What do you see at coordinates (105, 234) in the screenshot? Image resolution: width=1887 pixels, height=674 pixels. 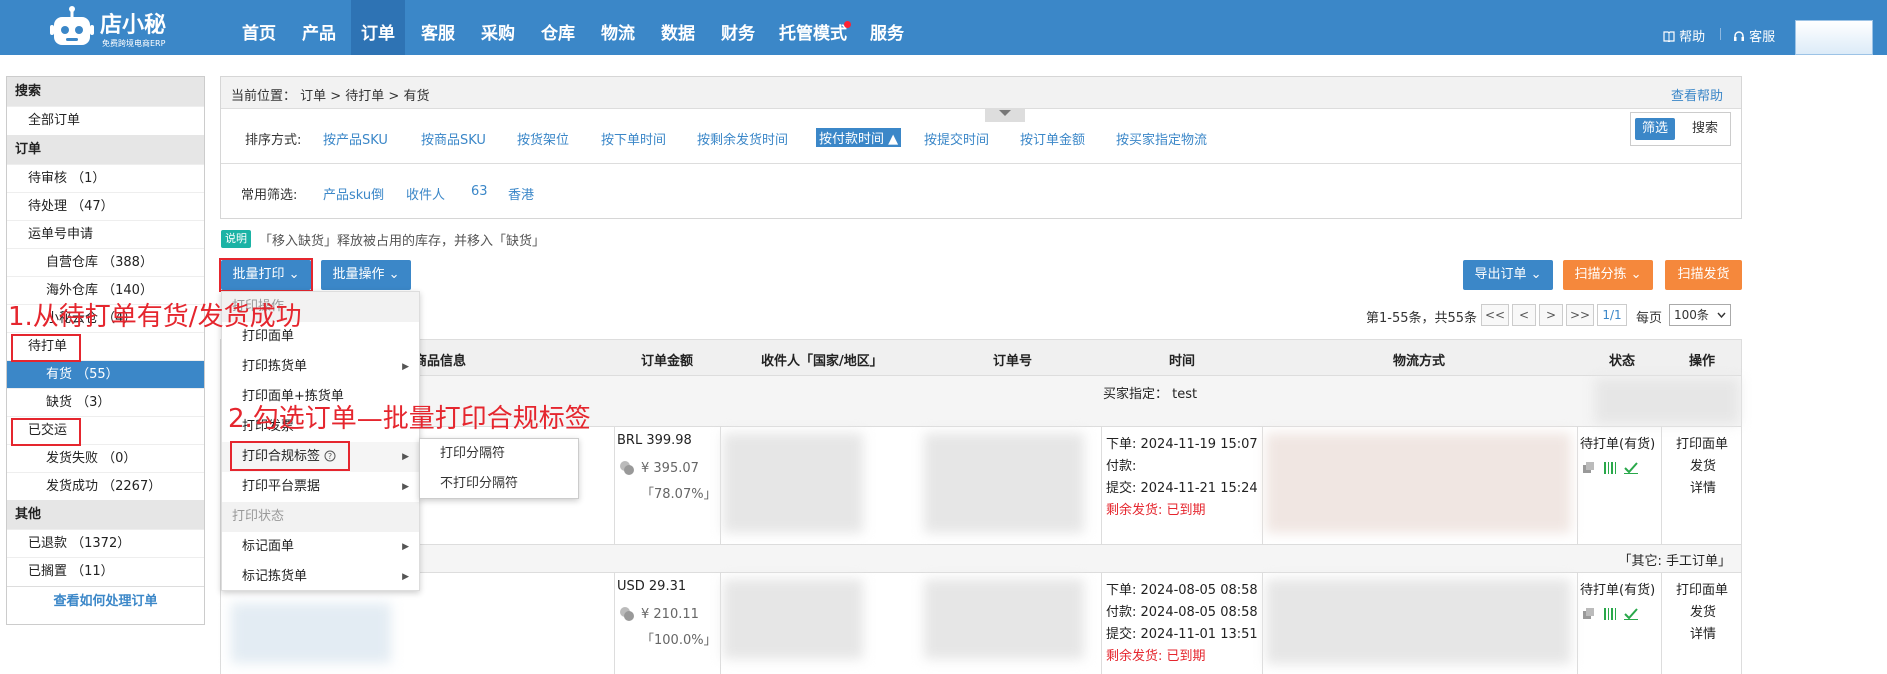 I see `sidebar-item-waybill: 运单号申请` at bounding box center [105, 234].